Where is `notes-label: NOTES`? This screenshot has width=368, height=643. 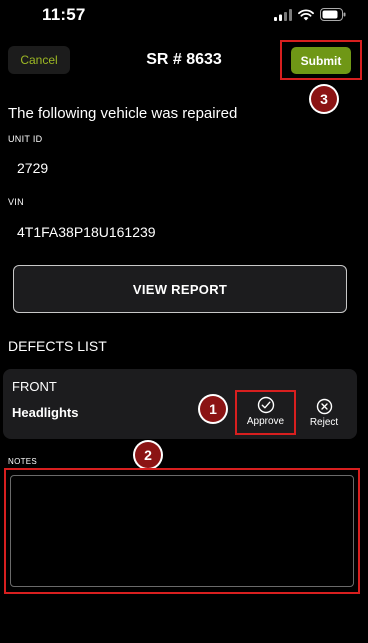
notes-label: NOTES is located at coordinates (23, 461).